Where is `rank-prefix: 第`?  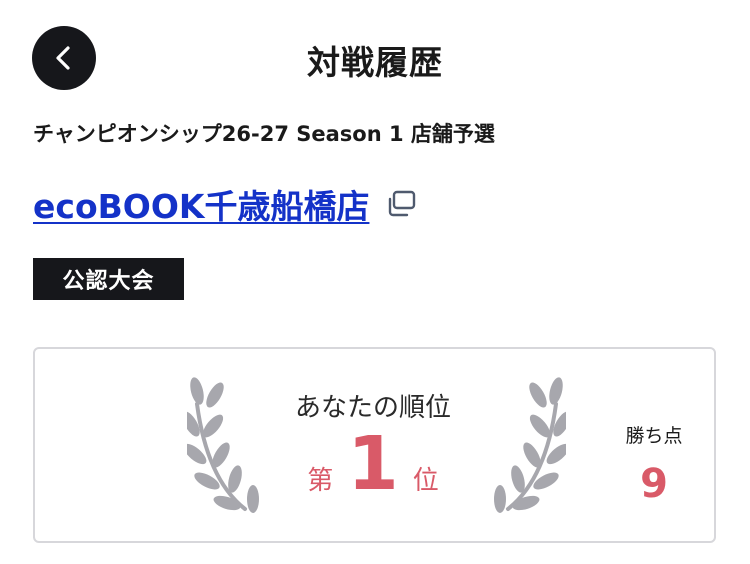 rank-prefix: 第 is located at coordinates (320, 481).